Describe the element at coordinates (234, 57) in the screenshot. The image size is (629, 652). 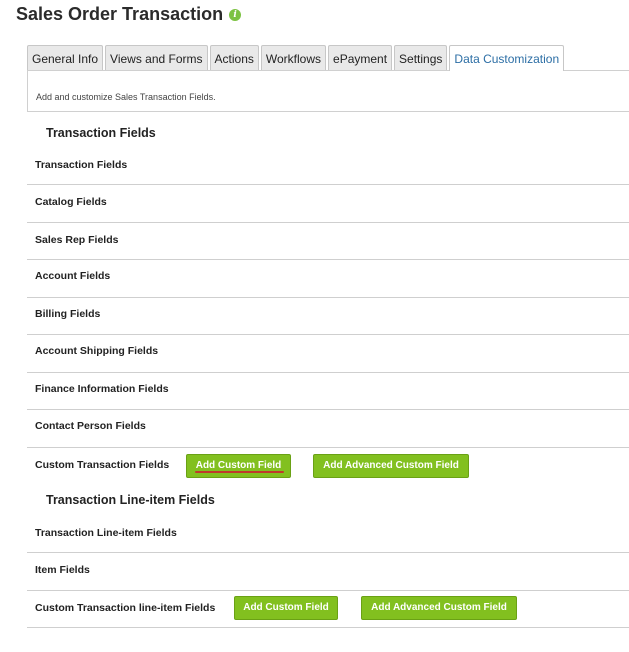
I see `tab-actions: Actions` at that location.